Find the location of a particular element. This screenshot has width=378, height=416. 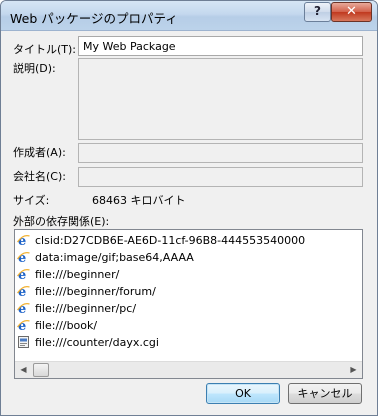

ok-button: OK is located at coordinates (243, 393).